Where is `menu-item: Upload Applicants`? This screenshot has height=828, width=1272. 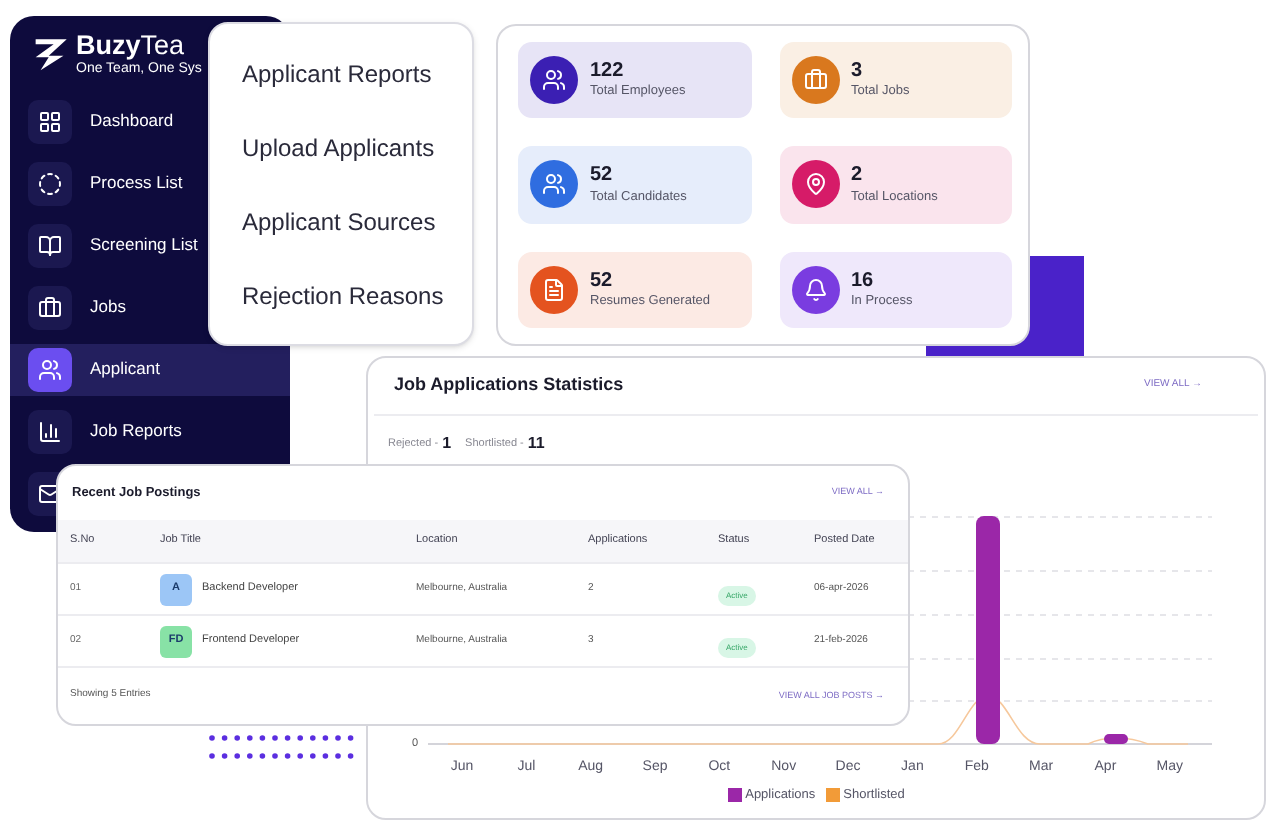 menu-item: Upload Applicants is located at coordinates (357, 147).